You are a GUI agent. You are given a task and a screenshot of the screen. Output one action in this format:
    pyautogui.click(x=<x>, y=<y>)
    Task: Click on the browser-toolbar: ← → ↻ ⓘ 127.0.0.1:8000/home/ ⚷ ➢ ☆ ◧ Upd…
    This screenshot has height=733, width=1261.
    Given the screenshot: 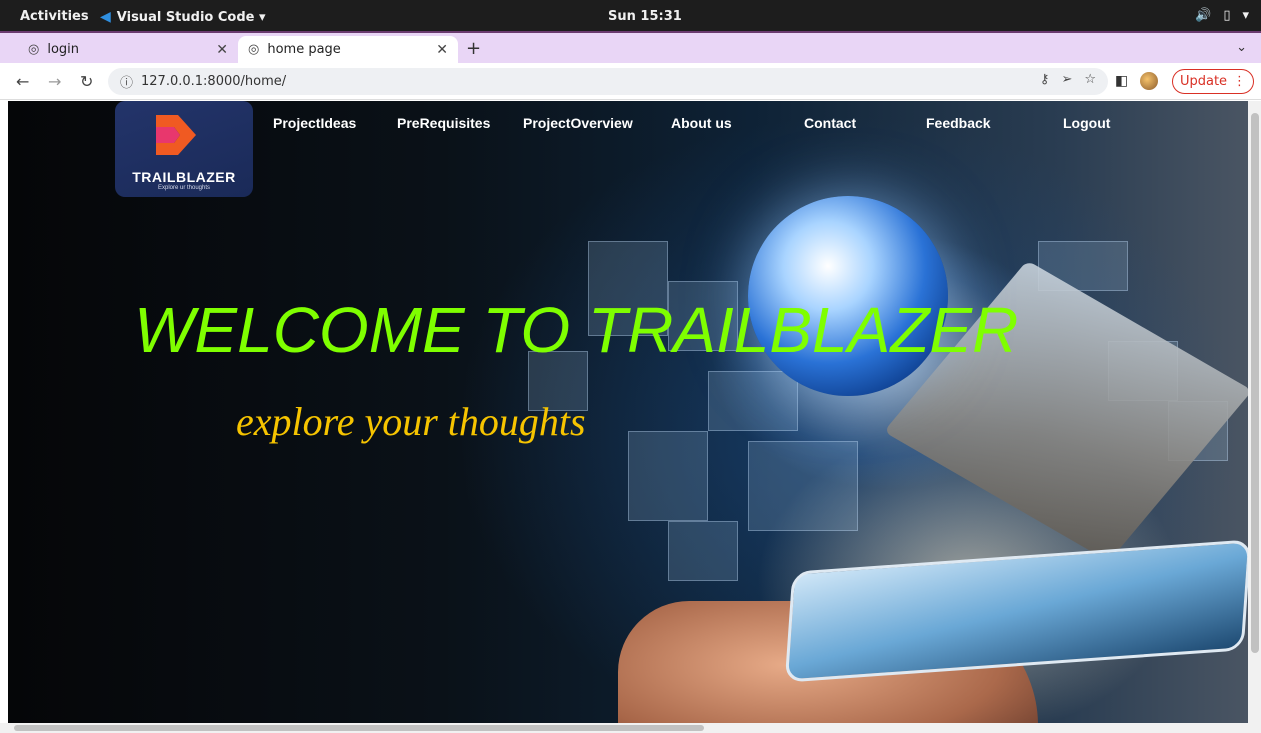 What is the action you would take?
    pyautogui.click(x=630, y=81)
    